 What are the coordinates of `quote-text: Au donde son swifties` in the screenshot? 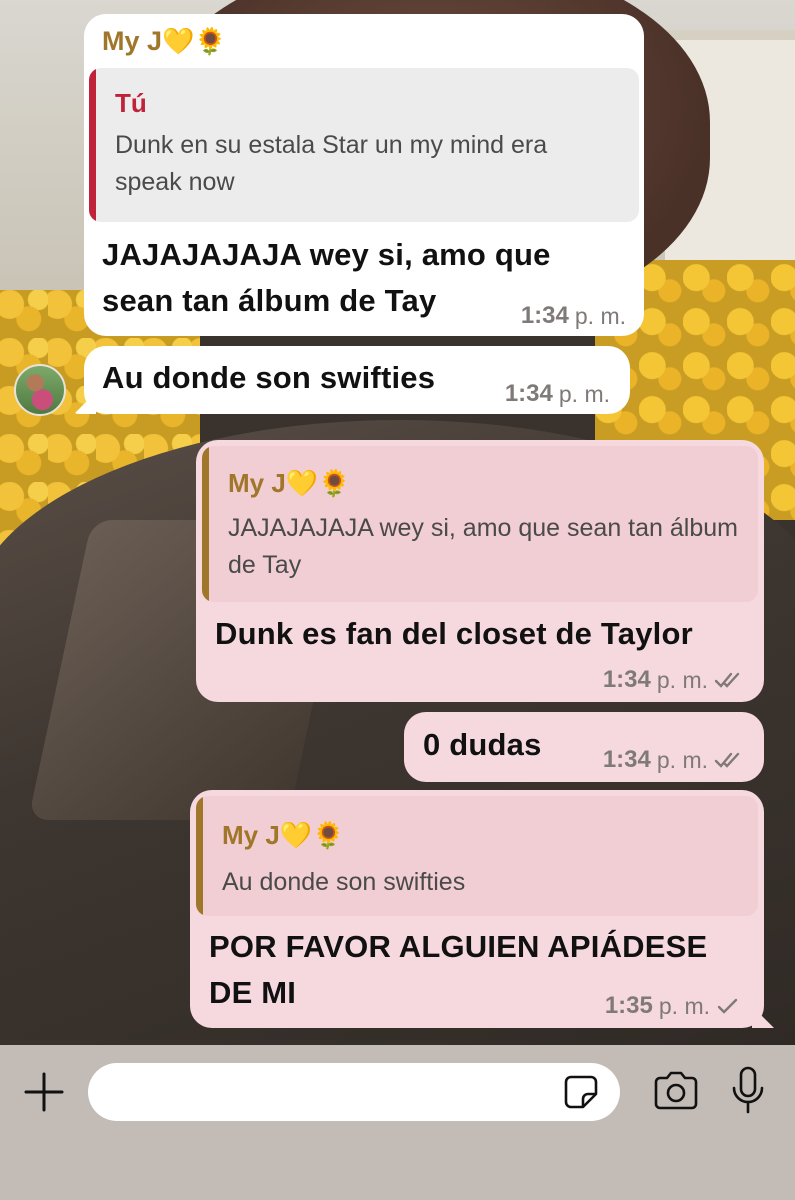 It's located at (344, 882).